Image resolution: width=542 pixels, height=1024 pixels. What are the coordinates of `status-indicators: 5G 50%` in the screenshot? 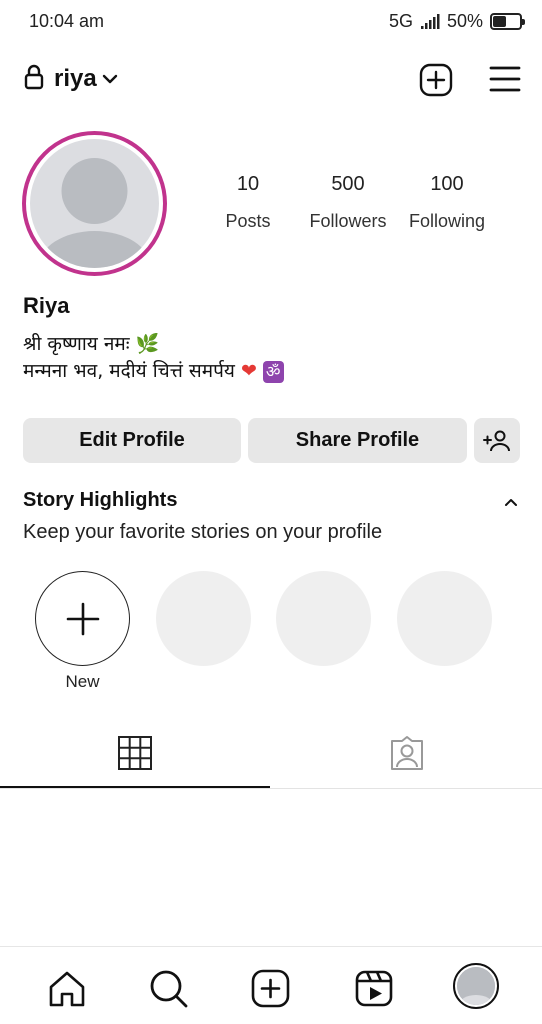 It's located at (456, 21).